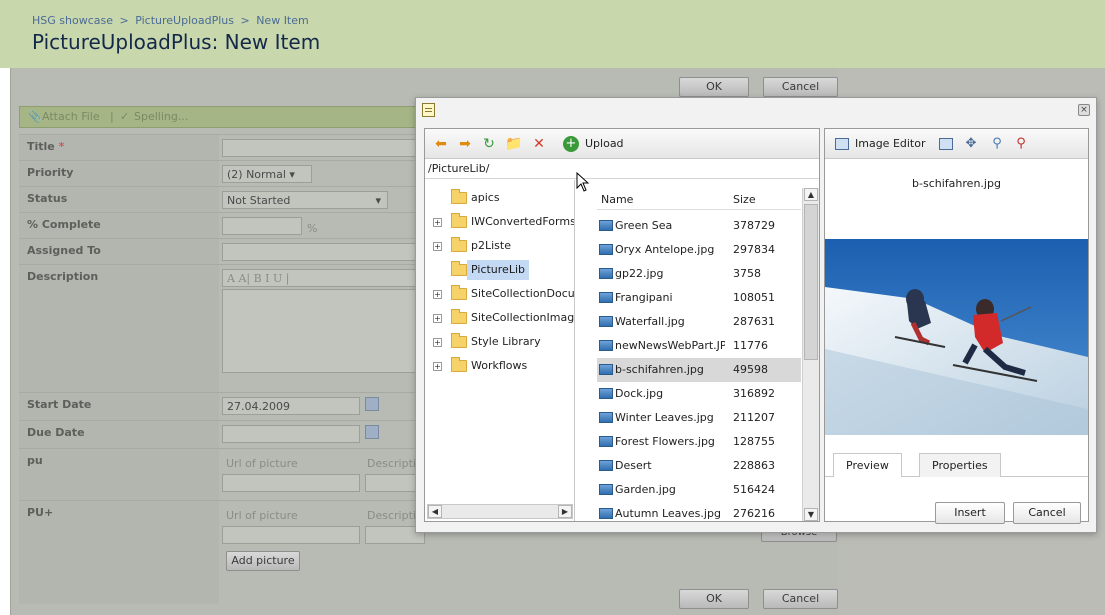 The width and height of the screenshot is (1105, 615). What do you see at coordinates (322, 148) in the screenshot?
I see `title-input` at bounding box center [322, 148].